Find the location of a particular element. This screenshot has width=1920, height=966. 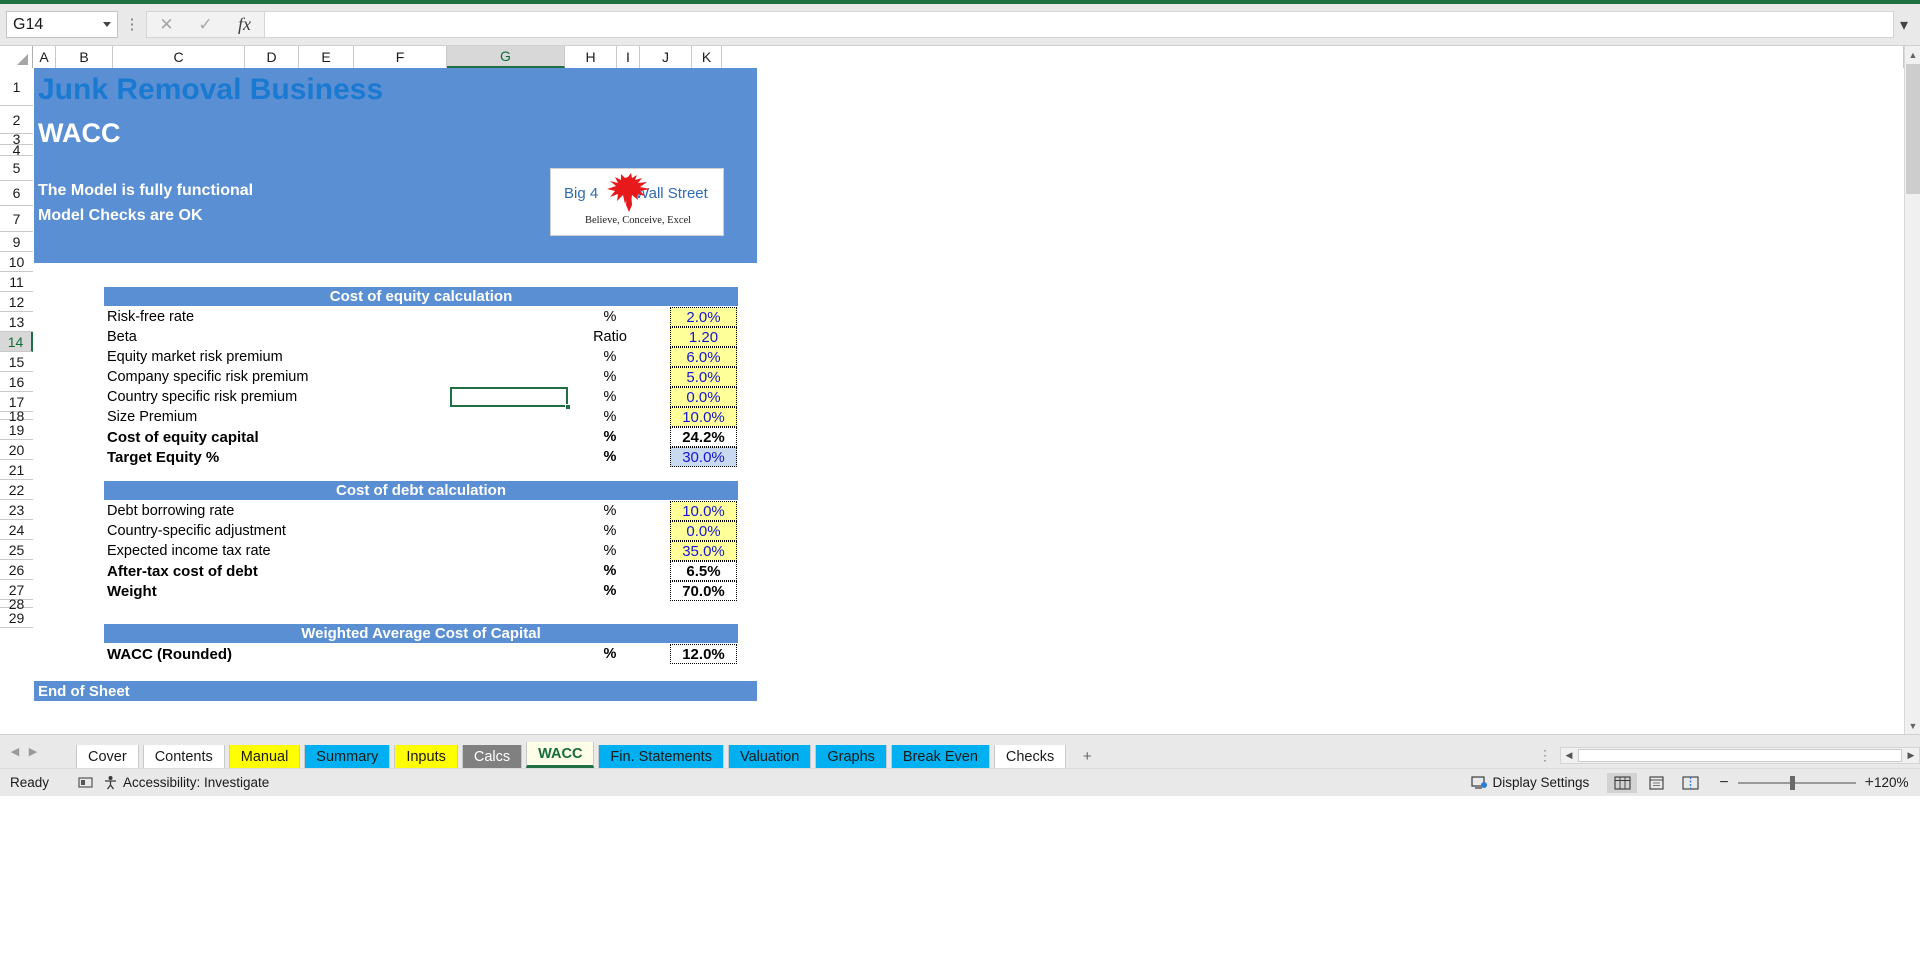

sheet-tab-calcs: Calcs is located at coordinates (492, 756).